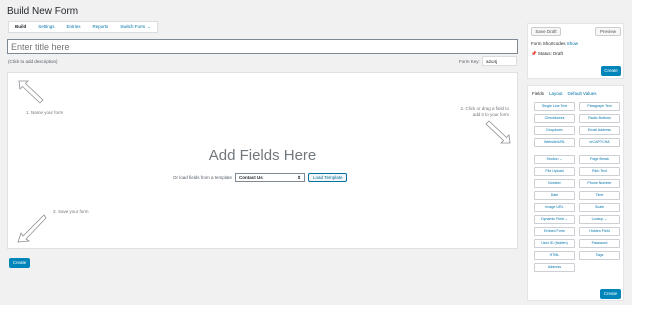  I want to click on tab-build: Build, so click(20, 27).